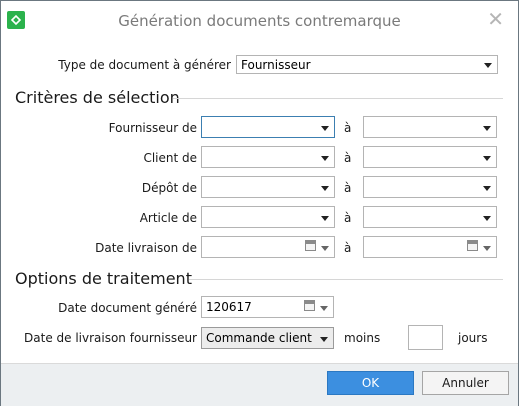 This screenshot has width=519, height=406. Describe the element at coordinates (103, 278) in the screenshot. I see `options-heading: Options de traitement` at that location.